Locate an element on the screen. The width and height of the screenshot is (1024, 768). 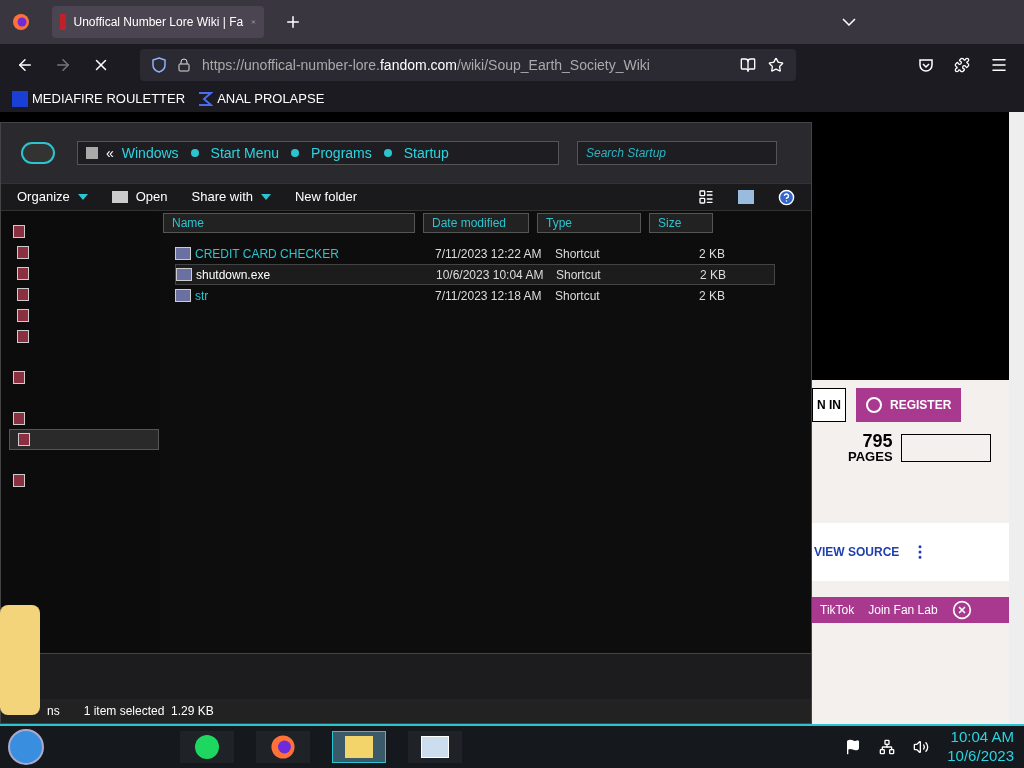
status-text: ns is located at coordinates (53, 711).